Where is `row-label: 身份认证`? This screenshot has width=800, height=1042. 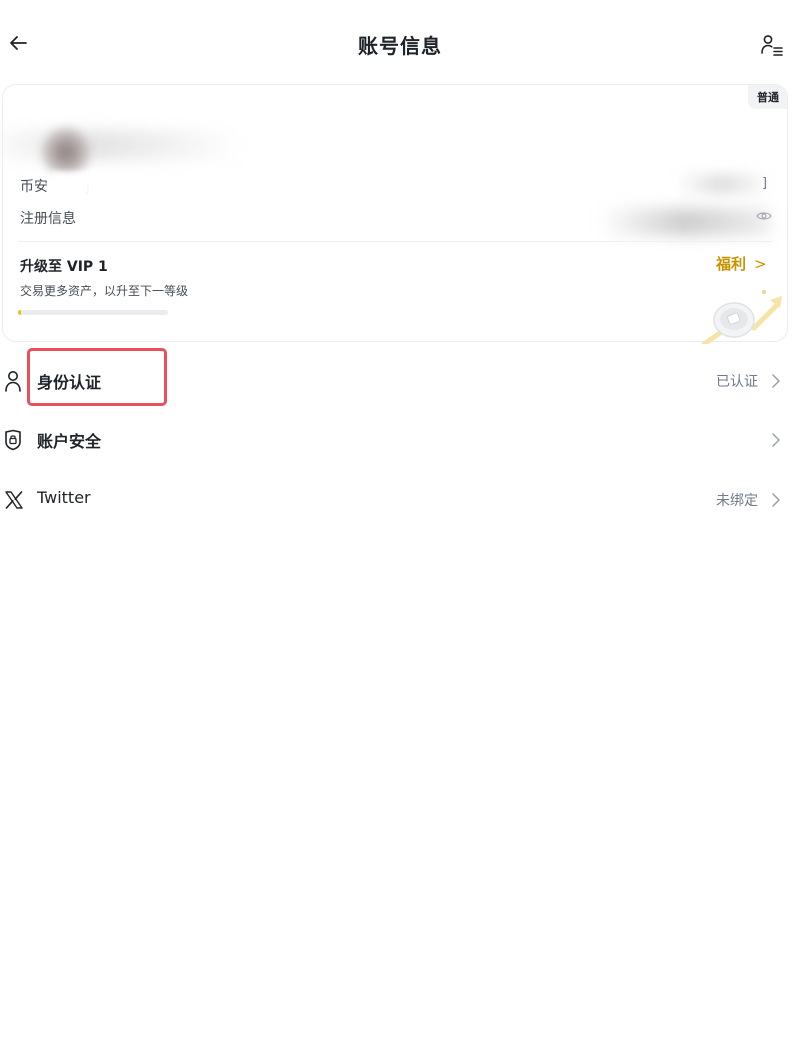 row-label: 身份认证 is located at coordinates (69, 382).